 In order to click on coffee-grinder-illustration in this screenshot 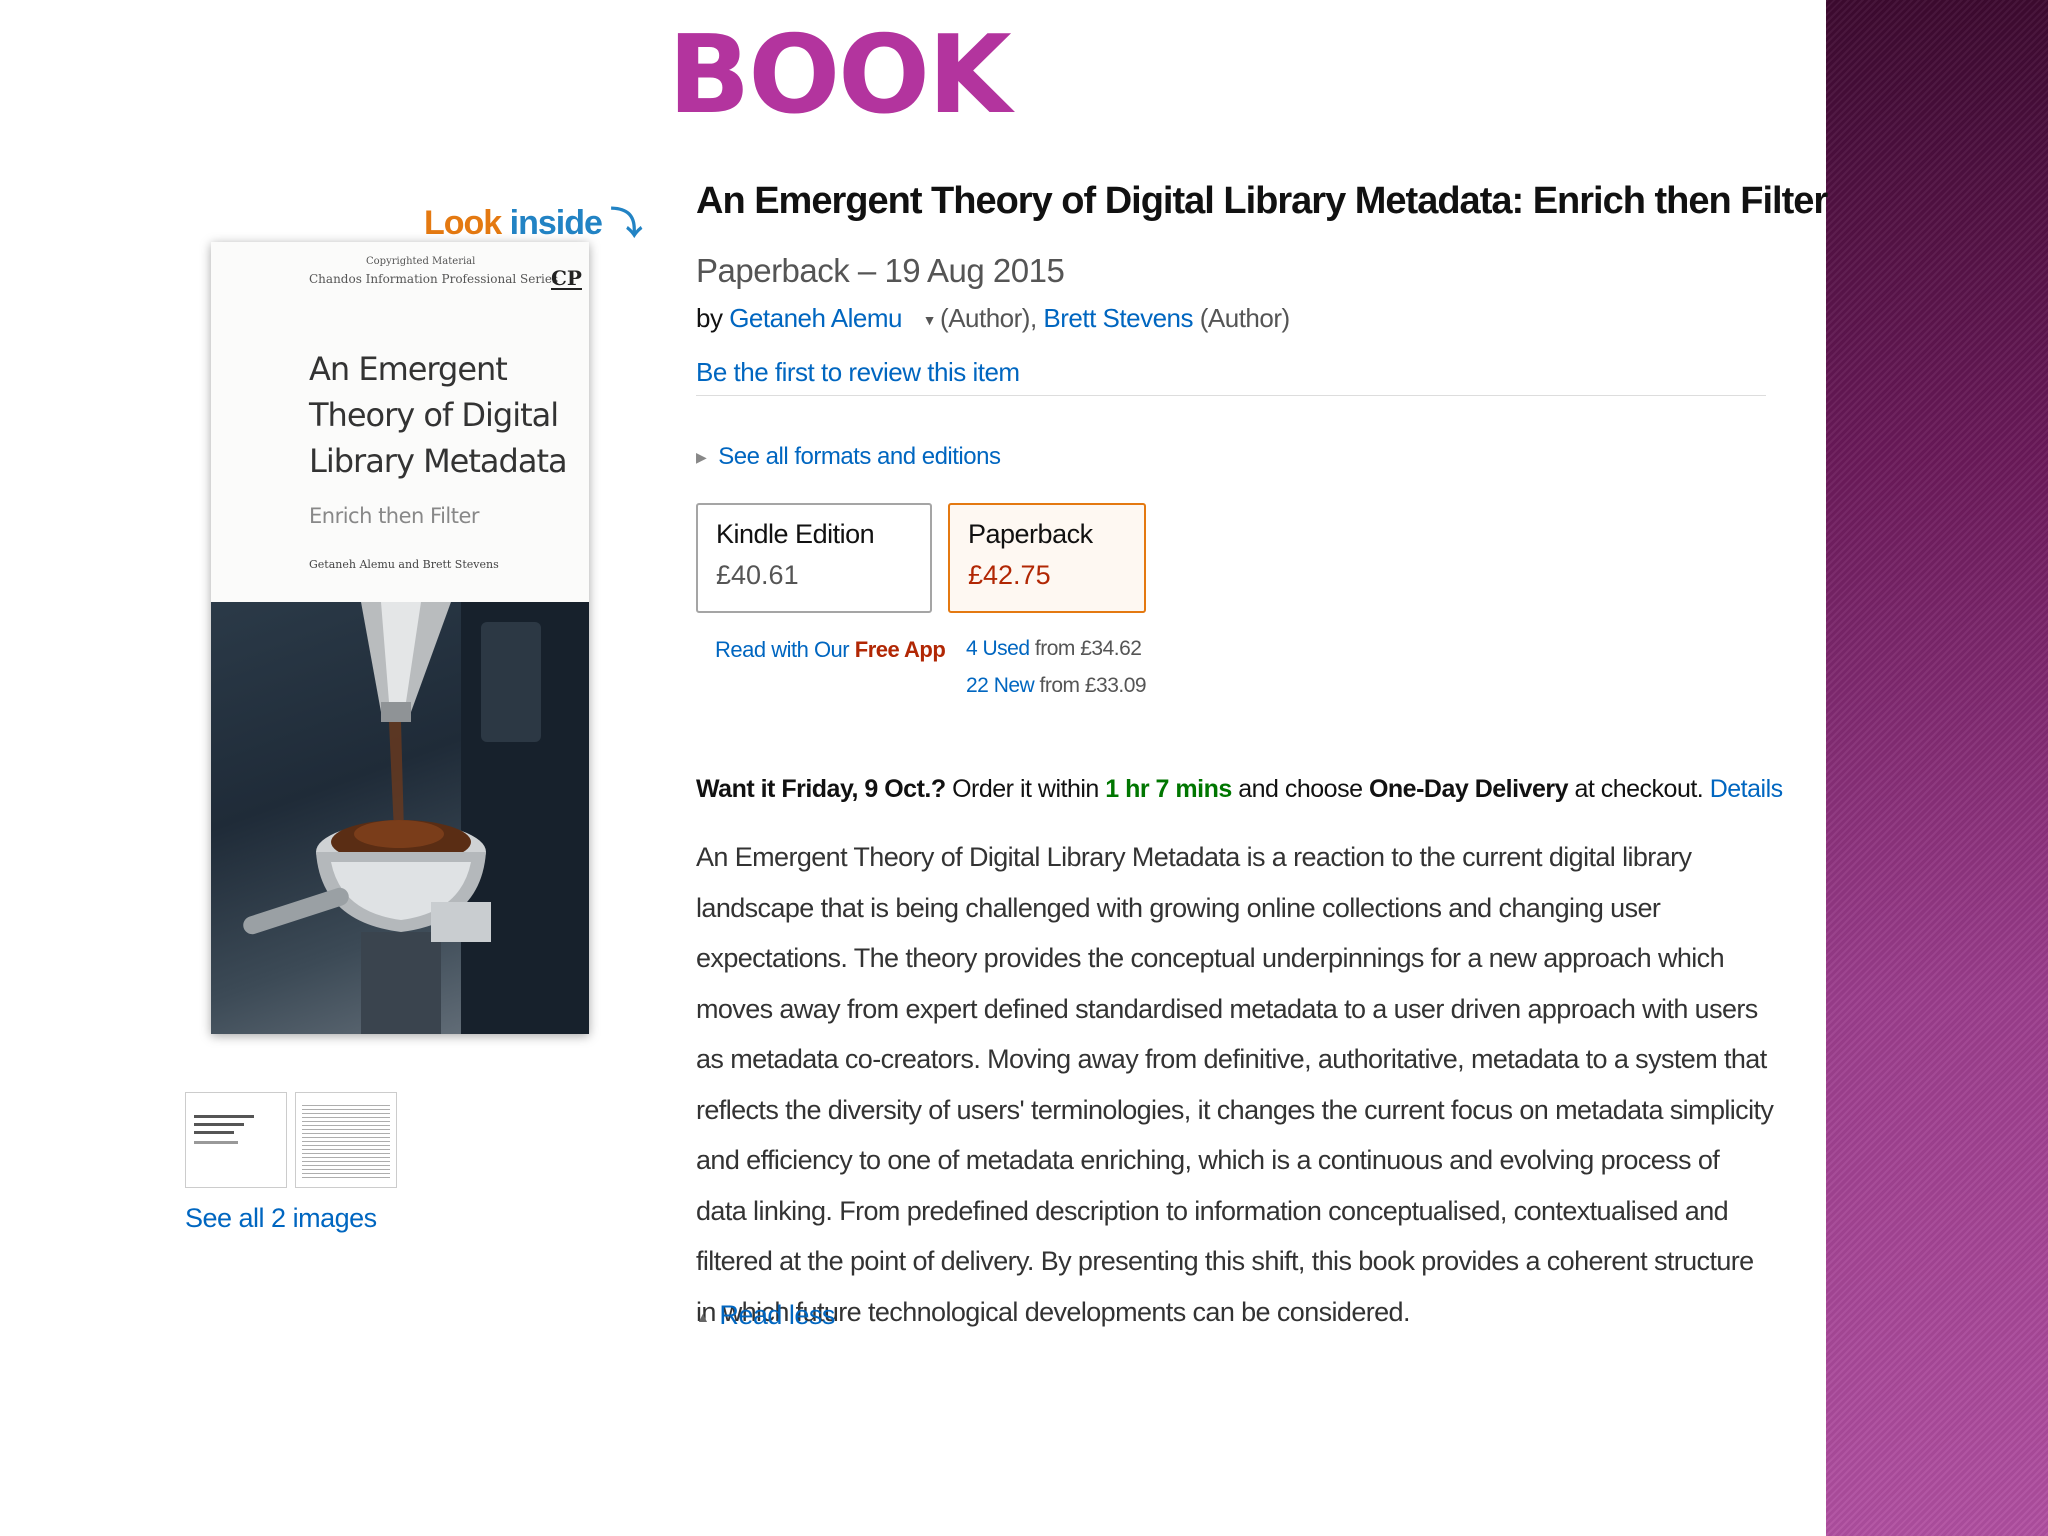, I will do `click(416, 818)`.